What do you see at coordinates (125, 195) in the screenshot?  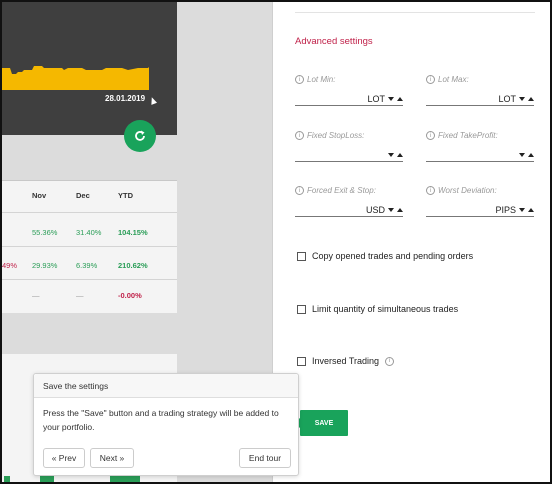 I see `column-header-ytd: YTD` at bounding box center [125, 195].